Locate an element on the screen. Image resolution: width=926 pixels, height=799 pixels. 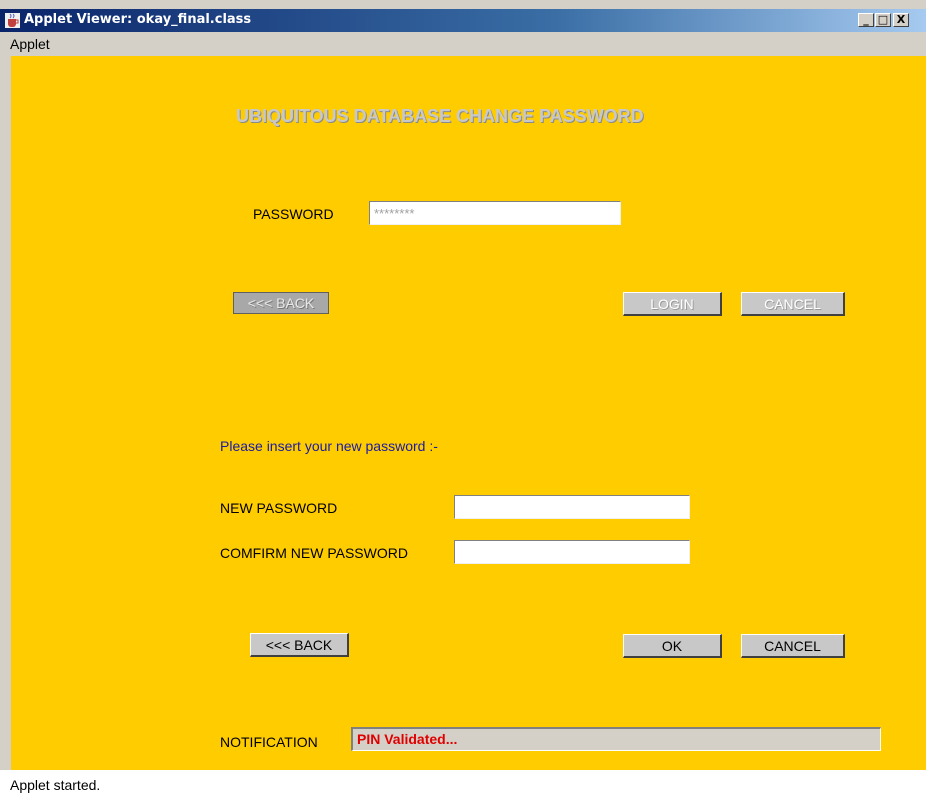
menu-bar: Applet is located at coordinates (463, 44).